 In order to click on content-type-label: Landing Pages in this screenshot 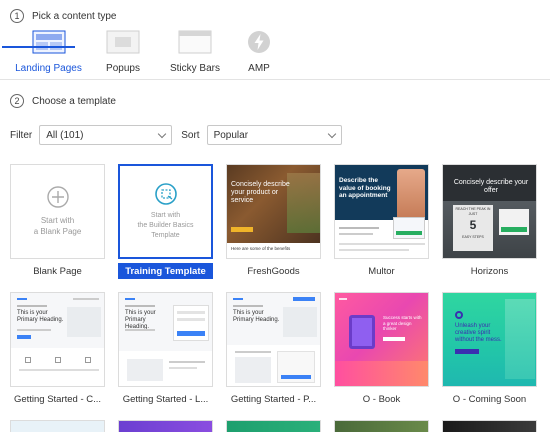, I will do `click(48, 68)`.